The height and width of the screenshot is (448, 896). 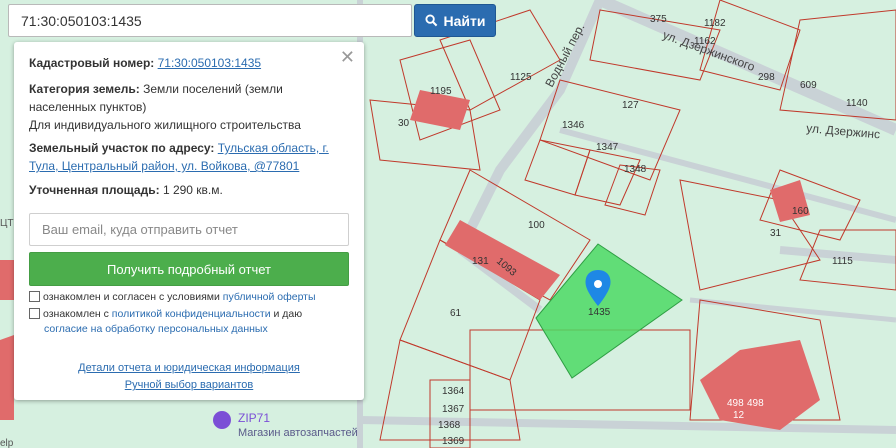 I want to click on parcel-label: 1346, so click(x=573, y=125).